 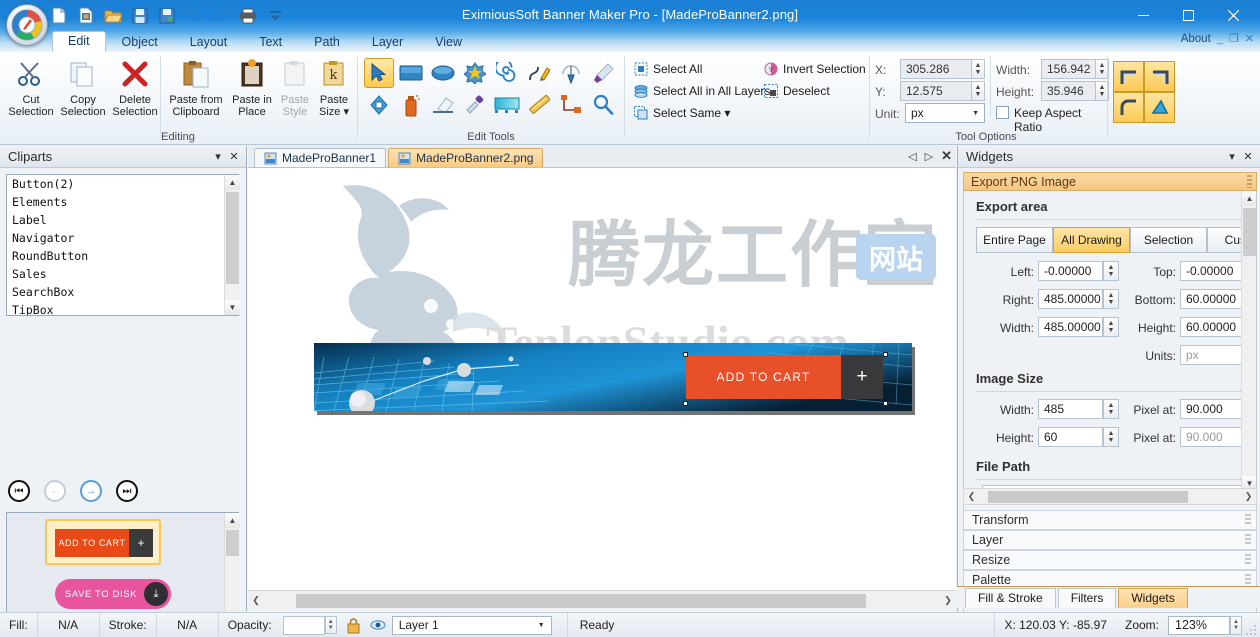 What do you see at coordinates (936, 69) in the screenshot?
I see `x-field: 305.286` at bounding box center [936, 69].